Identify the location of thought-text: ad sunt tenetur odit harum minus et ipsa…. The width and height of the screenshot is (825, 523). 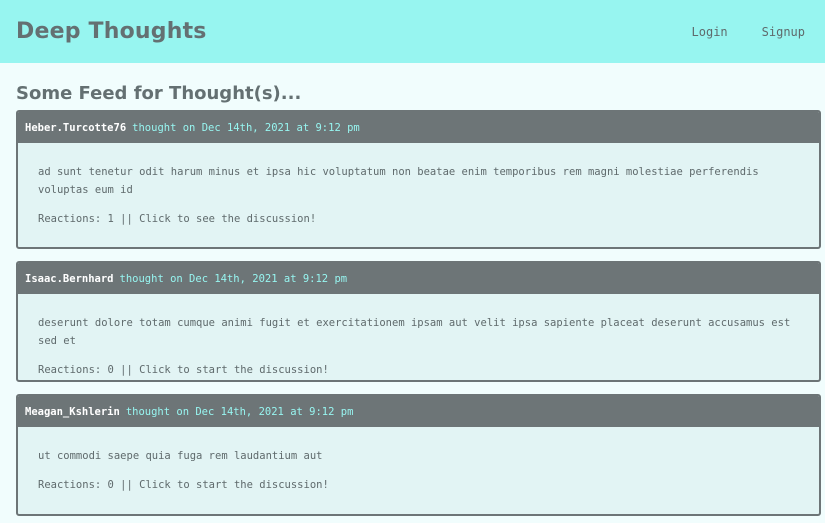
(398, 181).